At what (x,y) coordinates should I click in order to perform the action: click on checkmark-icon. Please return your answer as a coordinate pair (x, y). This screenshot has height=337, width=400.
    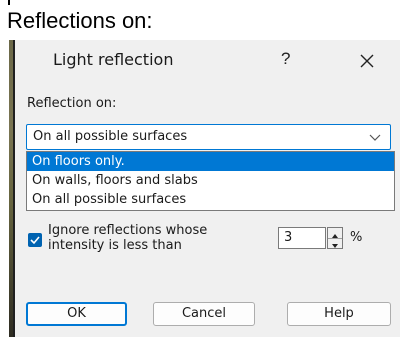
    Looking at the image, I should click on (35, 240).